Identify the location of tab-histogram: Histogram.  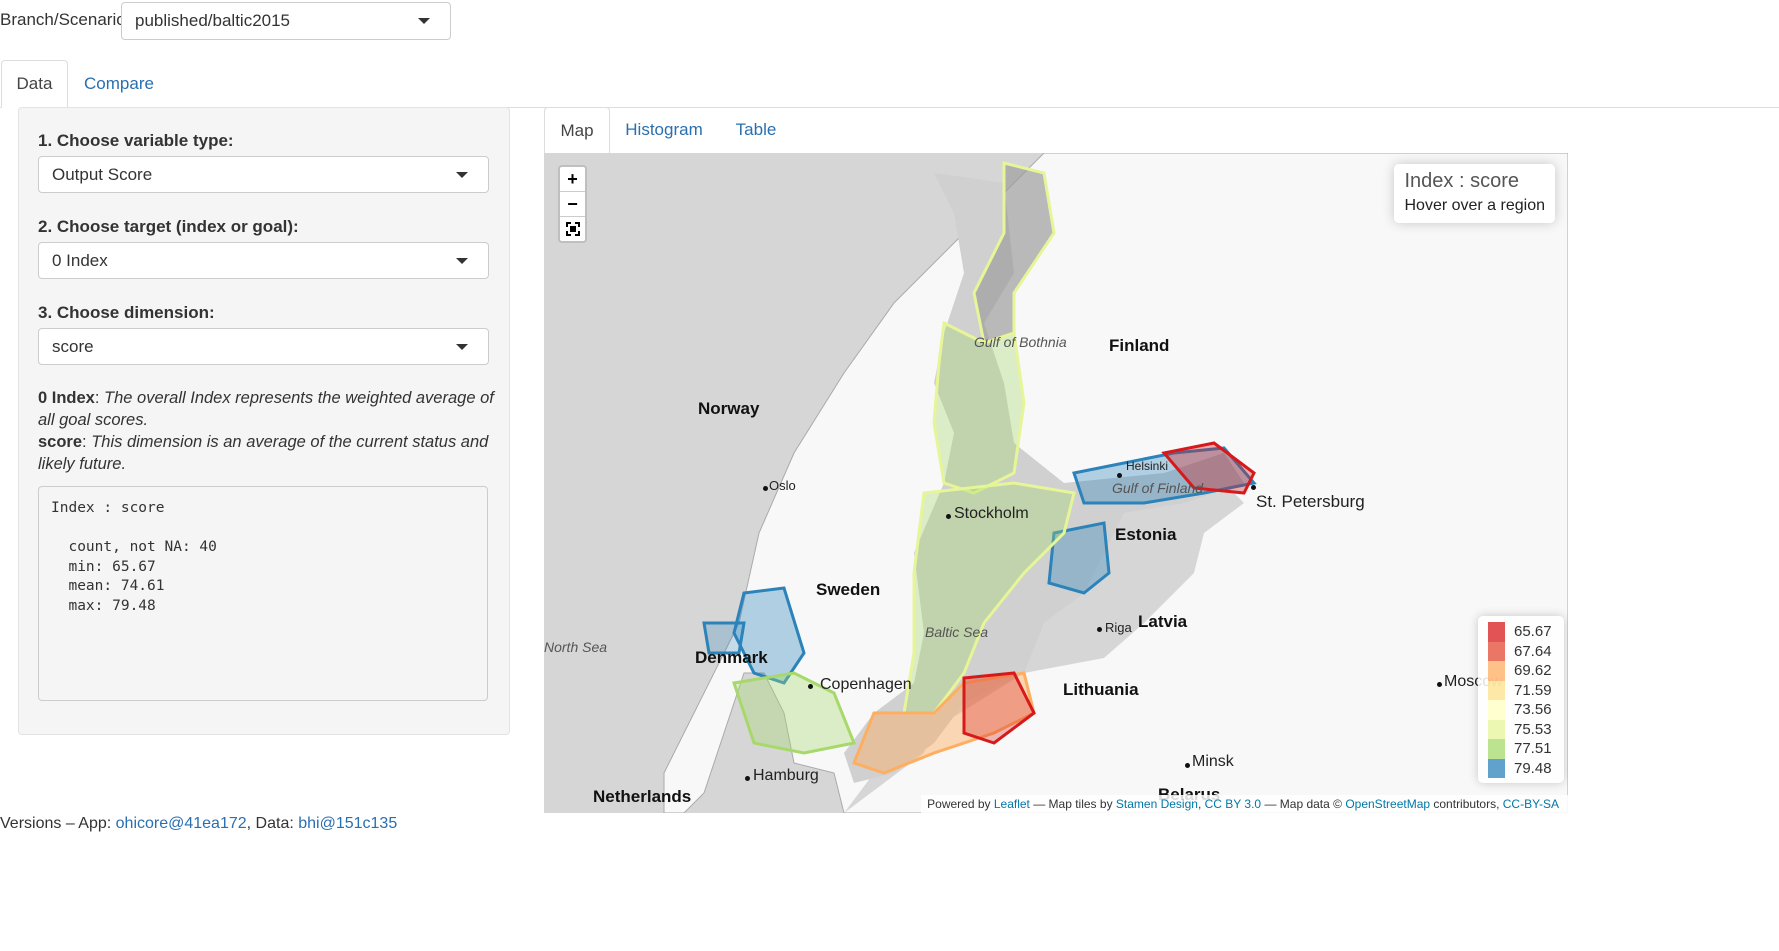
(664, 130).